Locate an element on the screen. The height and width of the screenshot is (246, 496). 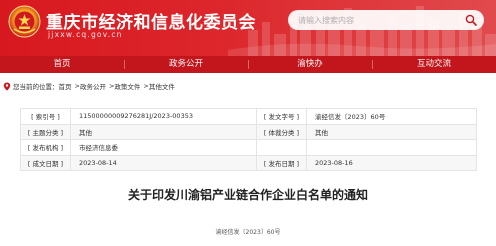
meta-label-publish-date: [ 发布日期 ] is located at coordinates (281, 162).